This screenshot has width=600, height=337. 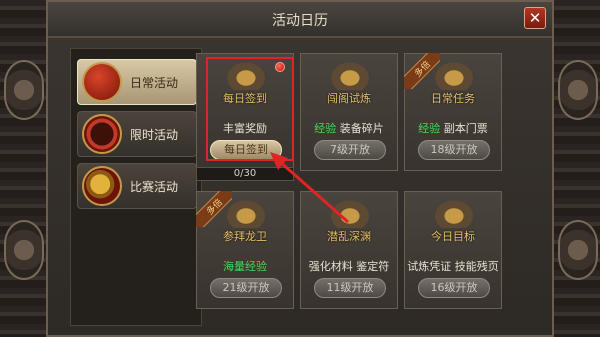 I want to click on activity-reward: 海量经验, so click(x=245, y=266).